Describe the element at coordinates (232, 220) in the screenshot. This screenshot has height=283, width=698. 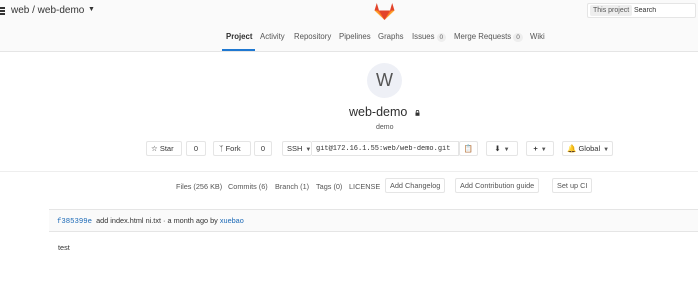
I see `commit-author-link: xuebao` at that location.